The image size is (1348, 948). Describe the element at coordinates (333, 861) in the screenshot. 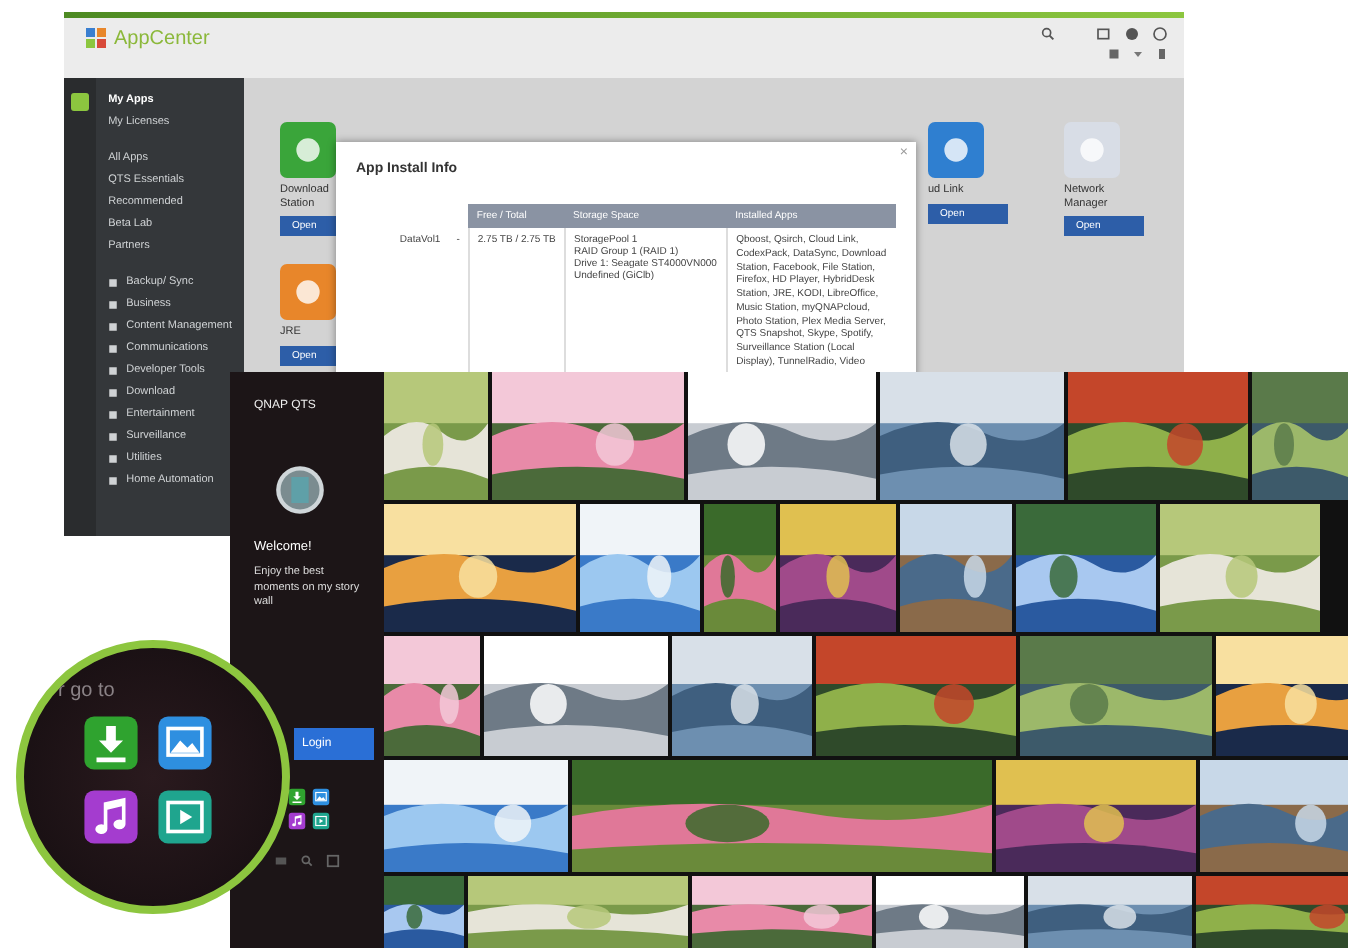

I see `square-icon` at that location.